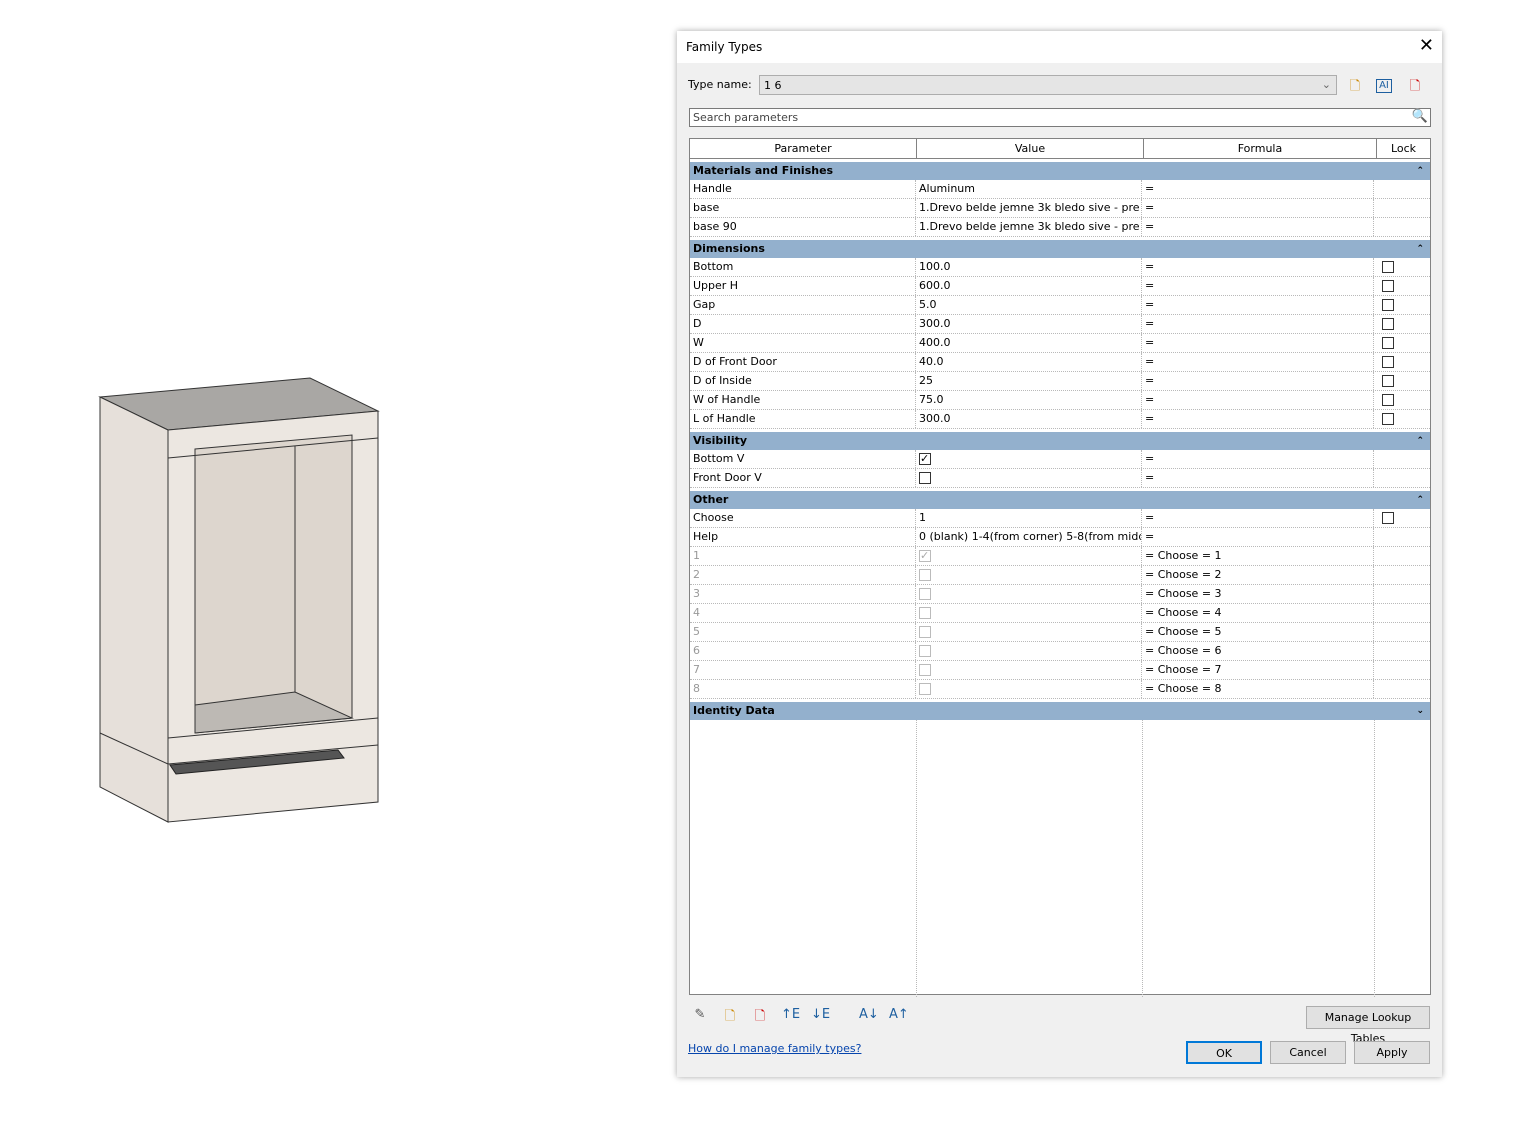 This screenshot has height=1126, width=1521. I want to click on parameter-name: 4, so click(803, 613).